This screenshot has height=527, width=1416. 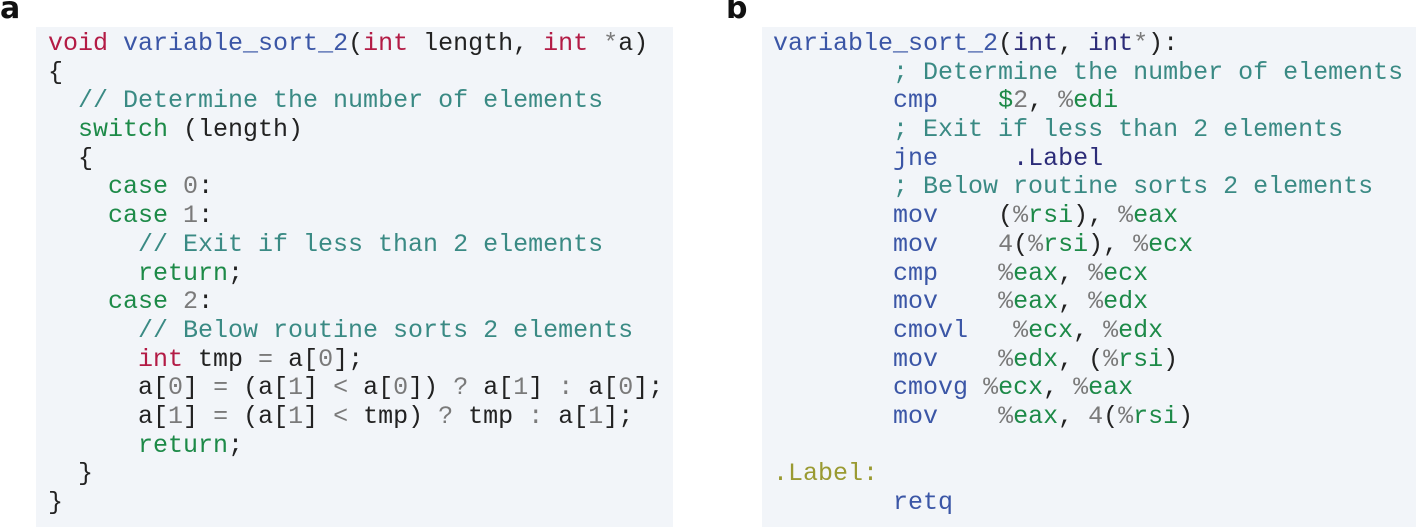 I want to click on code-token-sym: int, so click(x=1036, y=43).